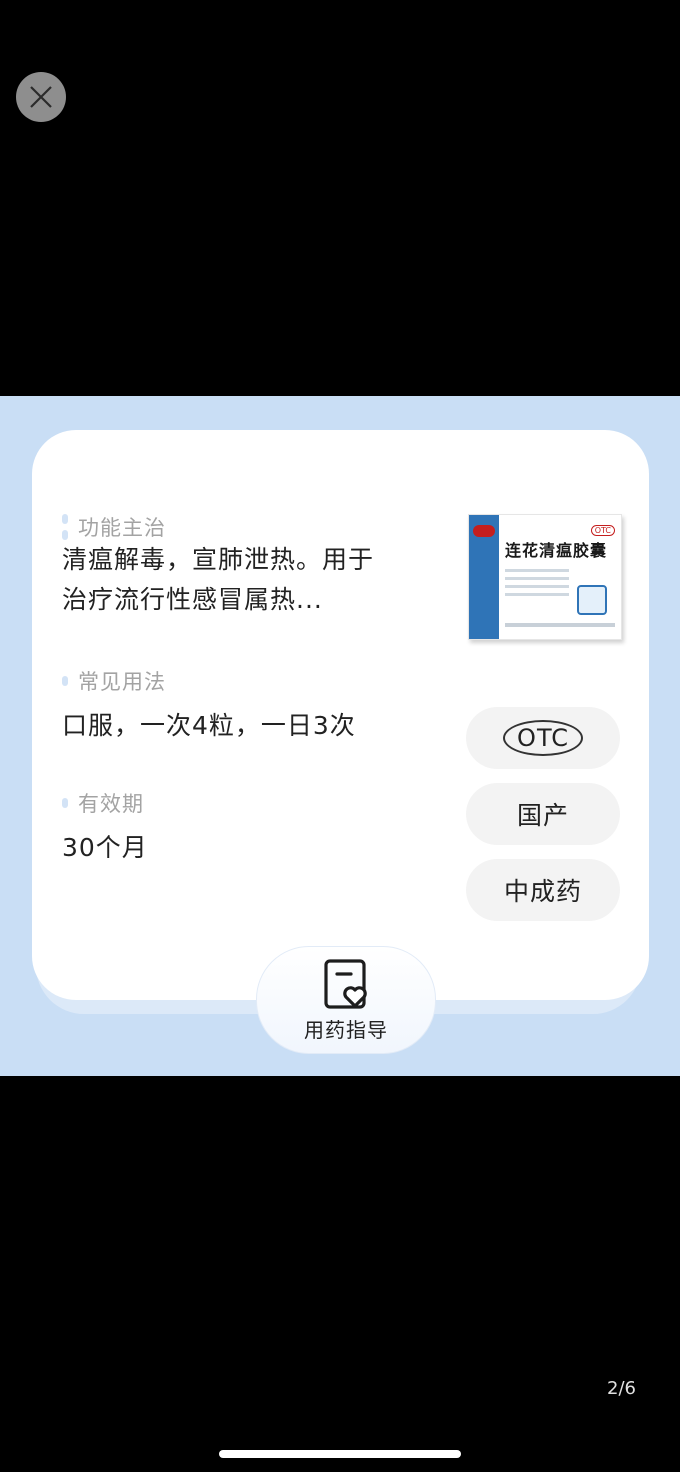 Image resolution: width=680 pixels, height=1472 pixels. I want to click on close-icon, so click(41, 97).